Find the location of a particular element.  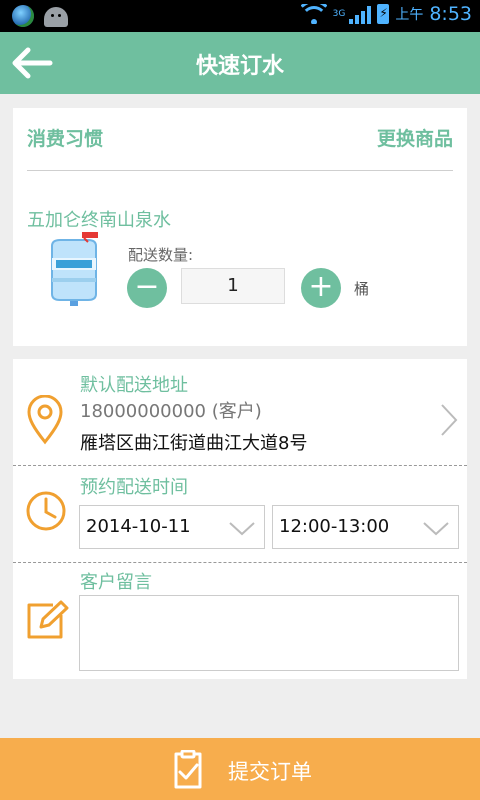

consumption-habit-link: 消费习惯 is located at coordinates (65, 137).